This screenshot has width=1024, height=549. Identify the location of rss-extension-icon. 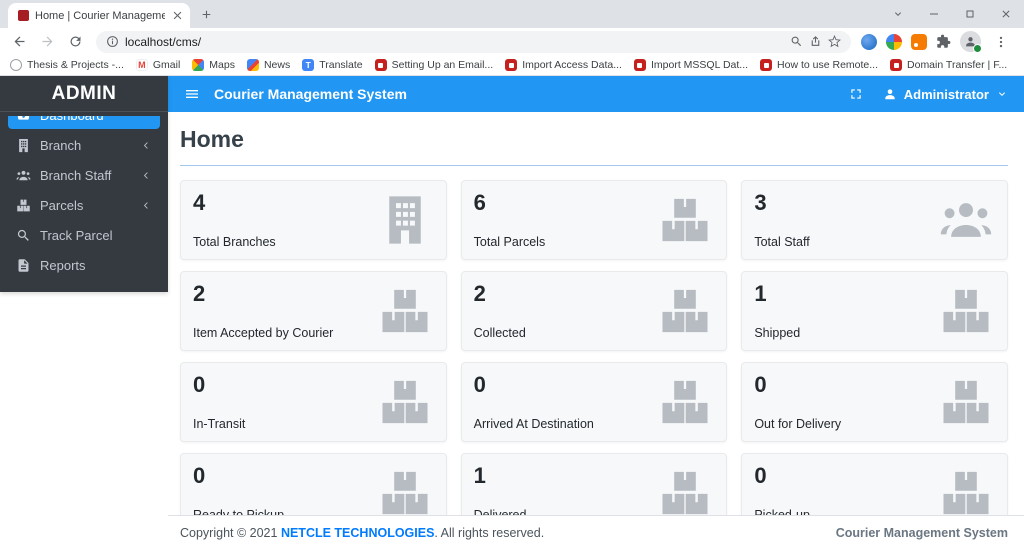
(919, 41).